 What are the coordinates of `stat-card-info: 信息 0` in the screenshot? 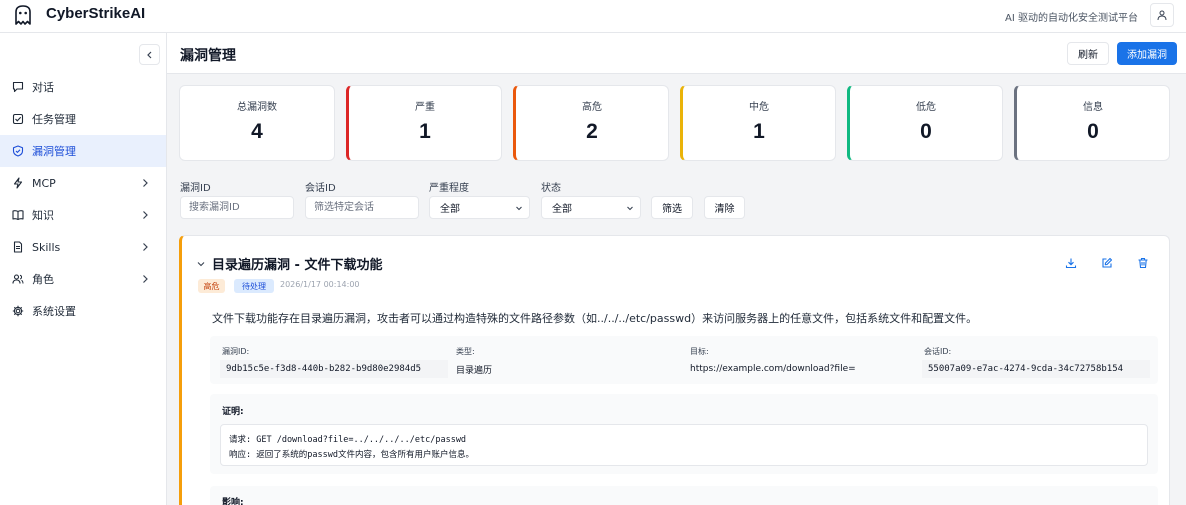 It's located at (1092, 123).